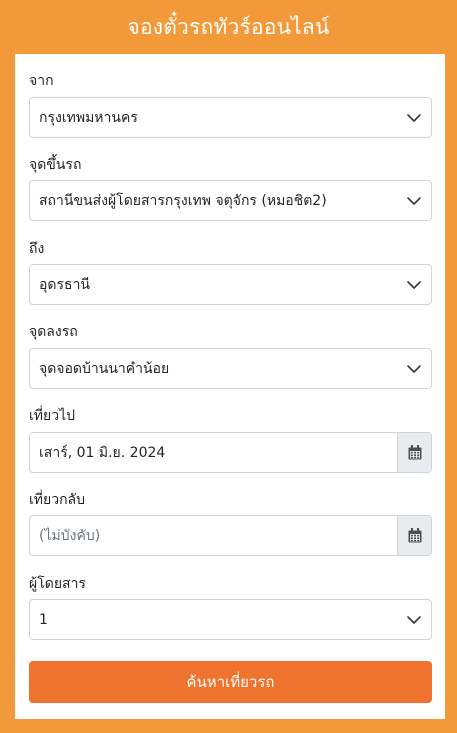 Image resolution: width=457 pixels, height=733 pixels. Describe the element at coordinates (230, 284) in the screenshot. I see `destination-select: อุดรธานี` at that location.